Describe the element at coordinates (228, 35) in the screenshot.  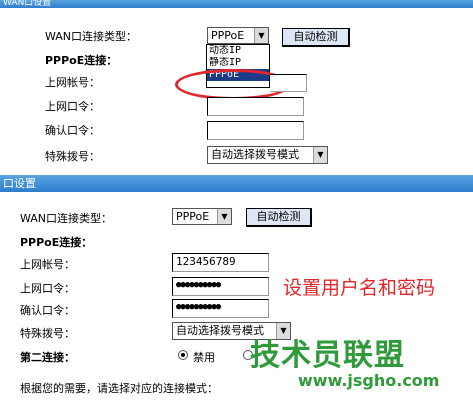
I see `wan-type-value: PPPoE` at that location.